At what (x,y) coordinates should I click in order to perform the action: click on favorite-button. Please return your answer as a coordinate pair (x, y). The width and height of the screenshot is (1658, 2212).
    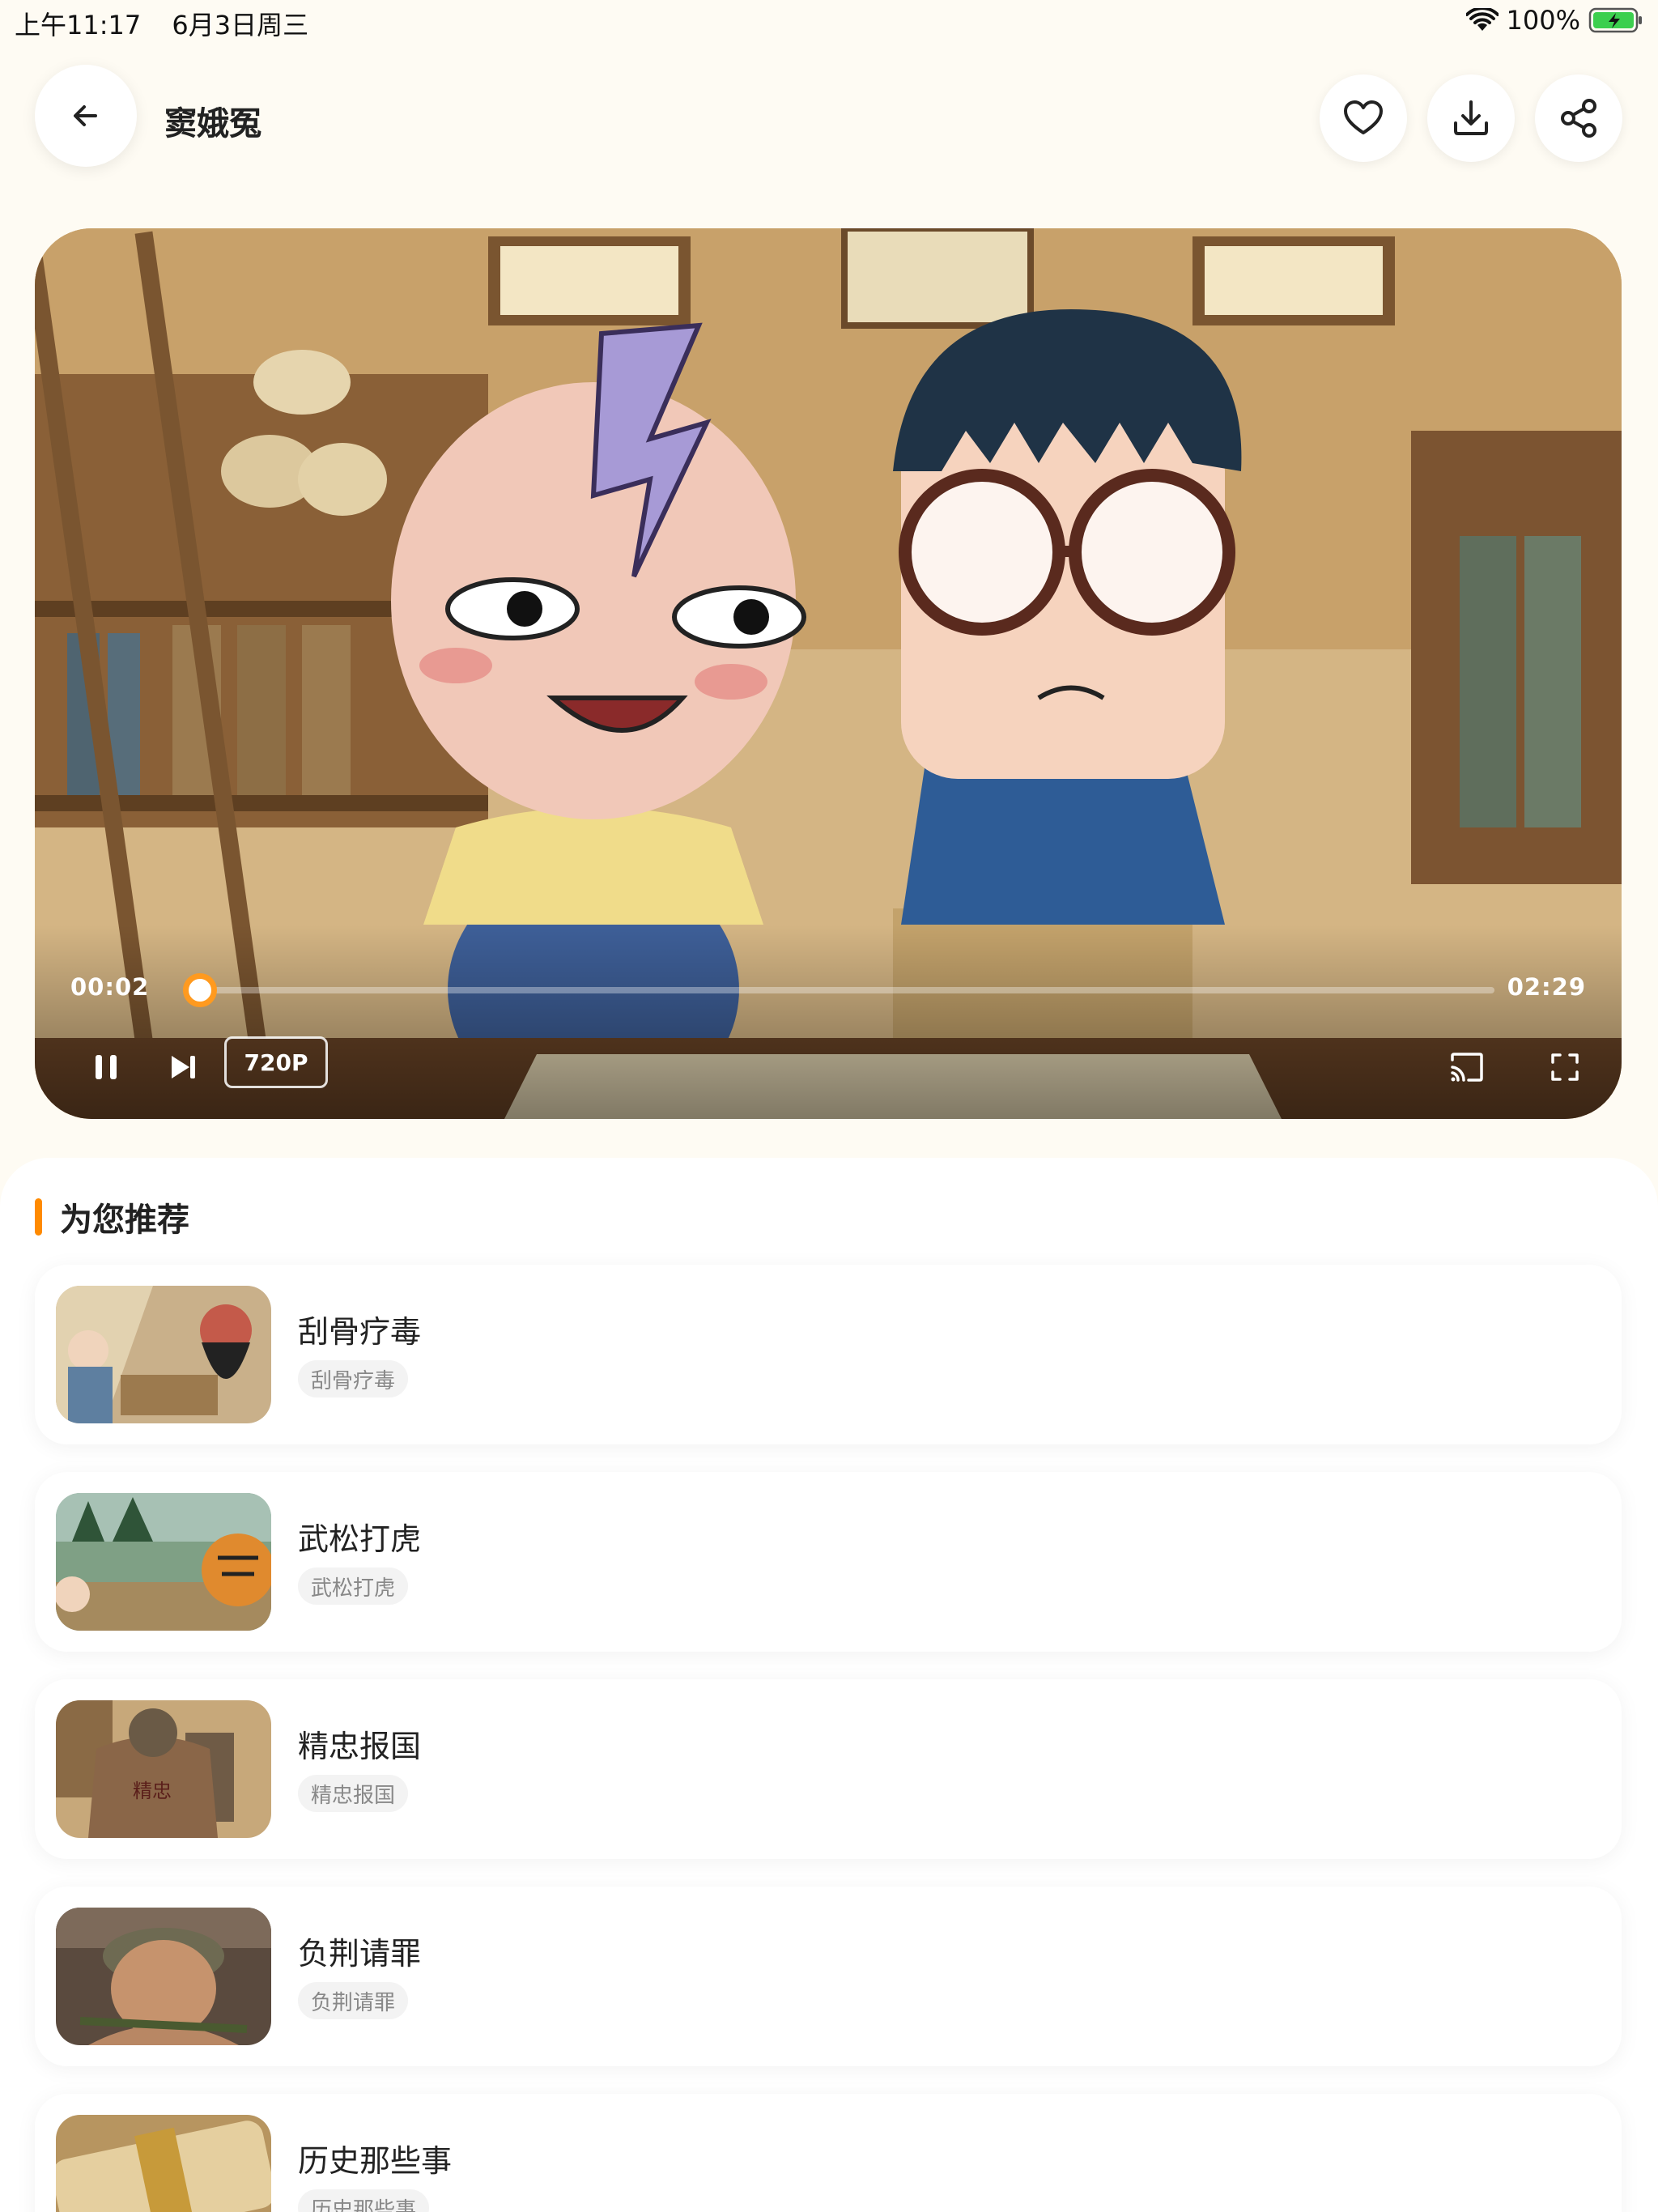
    Looking at the image, I should click on (1363, 118).